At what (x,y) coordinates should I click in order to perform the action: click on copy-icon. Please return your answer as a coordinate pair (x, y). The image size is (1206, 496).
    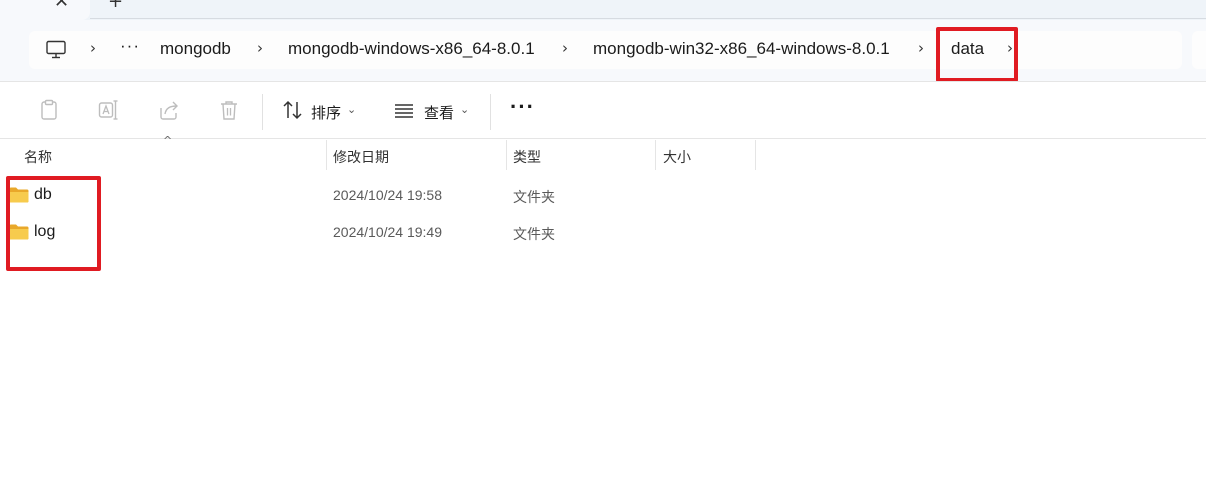
    Looking at the image, I should click on (49, 110).